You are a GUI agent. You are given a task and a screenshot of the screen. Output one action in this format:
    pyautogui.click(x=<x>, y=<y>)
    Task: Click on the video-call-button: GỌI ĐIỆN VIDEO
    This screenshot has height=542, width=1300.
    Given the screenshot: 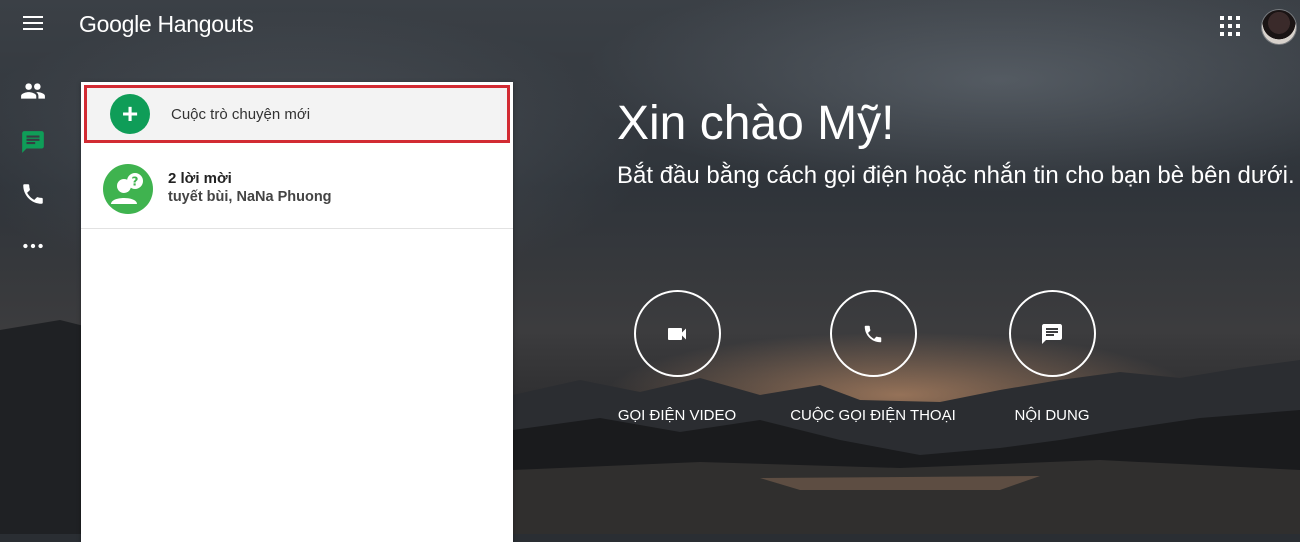 What is the action you would take?
    pyautogui.click(x=677, y=357)
    